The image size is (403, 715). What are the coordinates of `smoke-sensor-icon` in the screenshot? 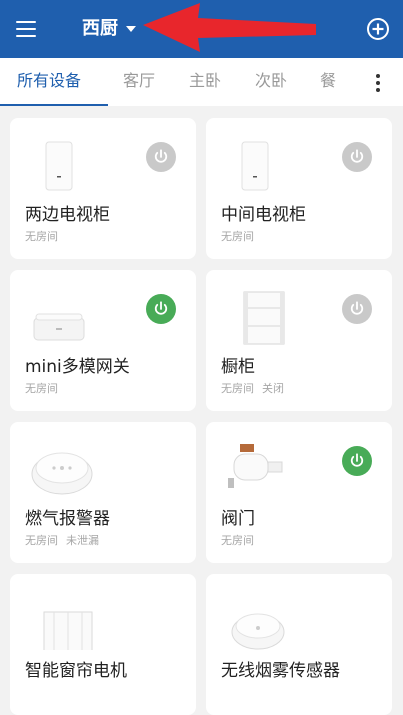 It's located at (258, 631).